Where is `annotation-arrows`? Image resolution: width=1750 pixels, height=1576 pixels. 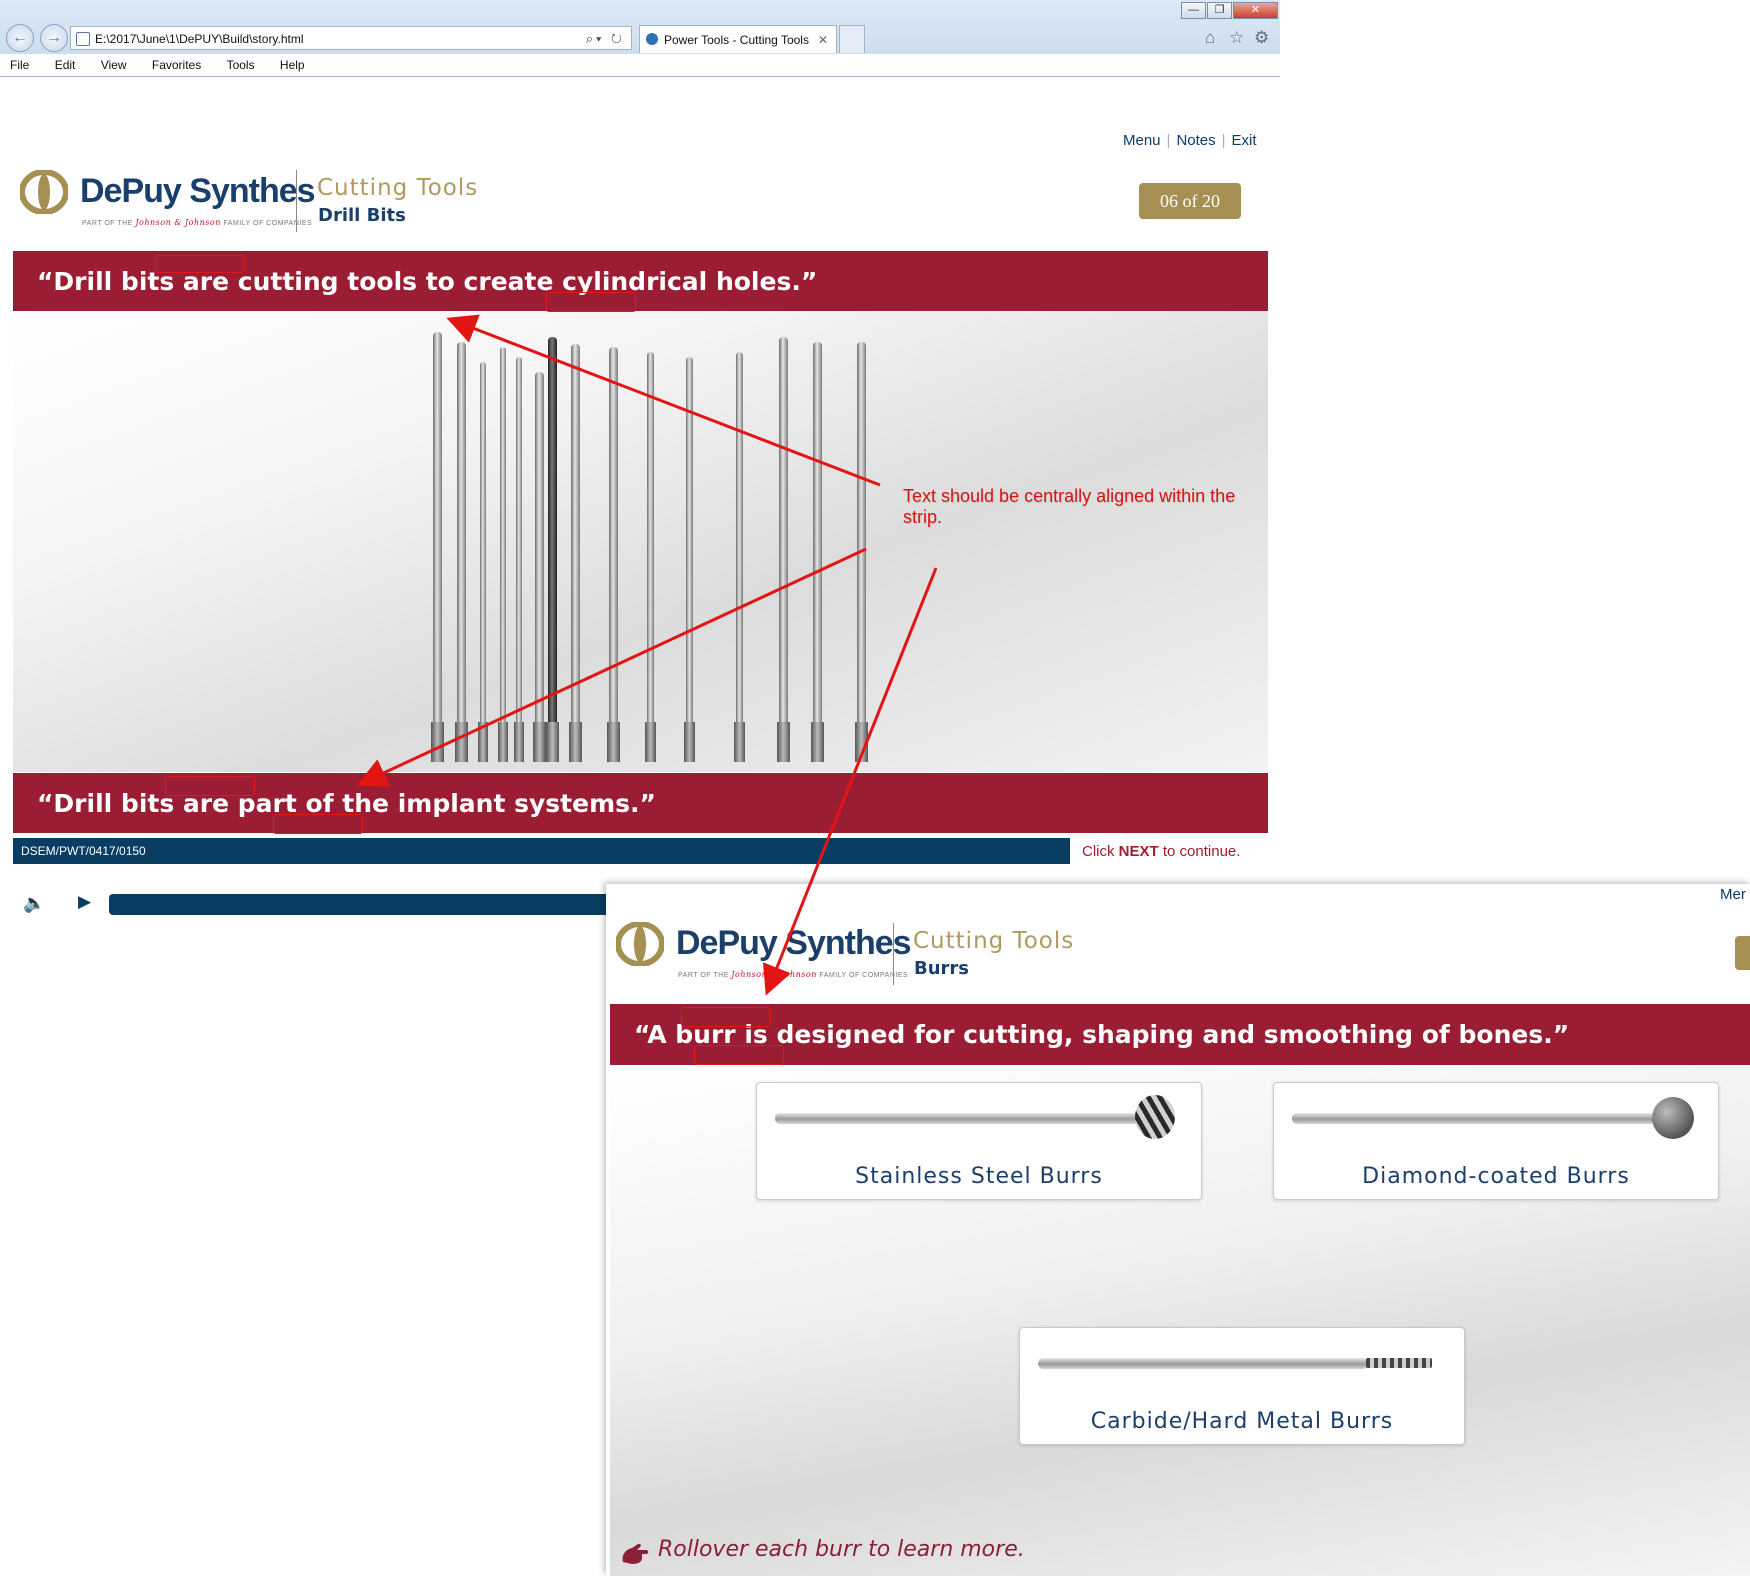 annotation-arrows is located at coordinates (647, 655).